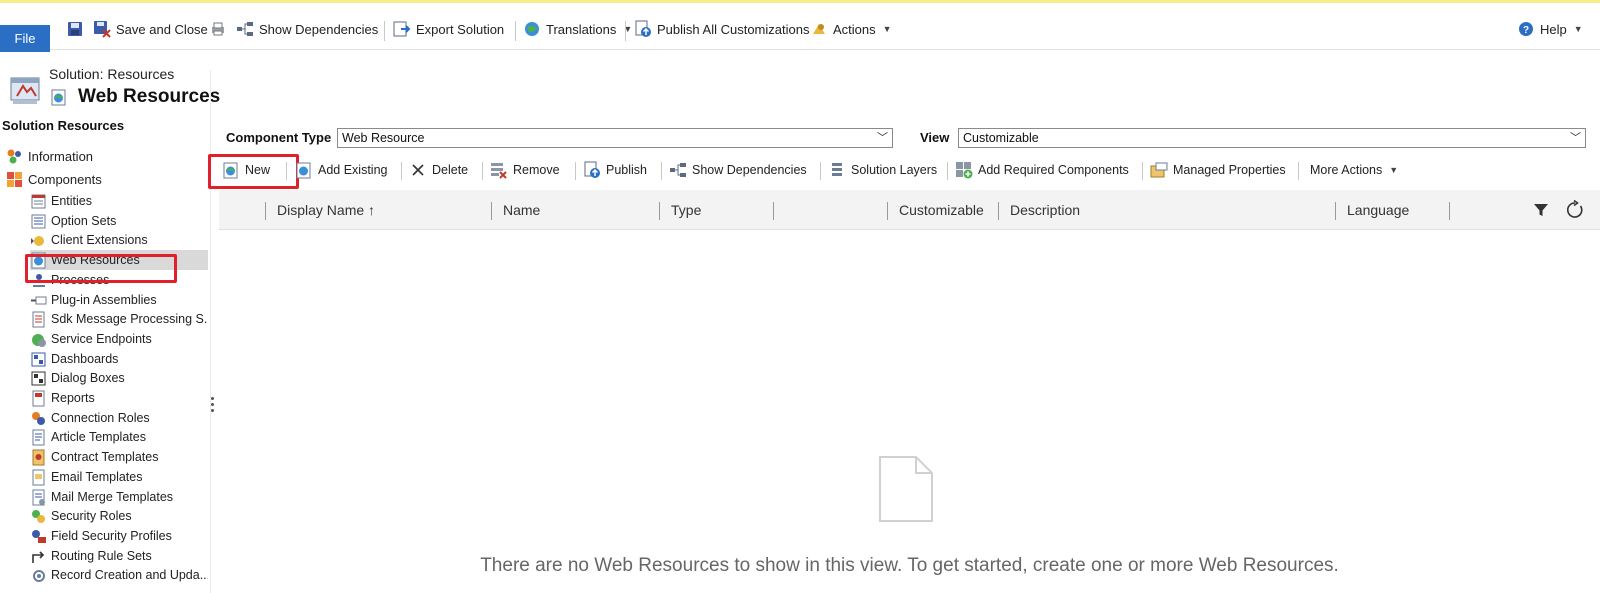  Describe the element at coordinates (38, 418) in the screenshot. I see `connection-roles-icon` at that location.